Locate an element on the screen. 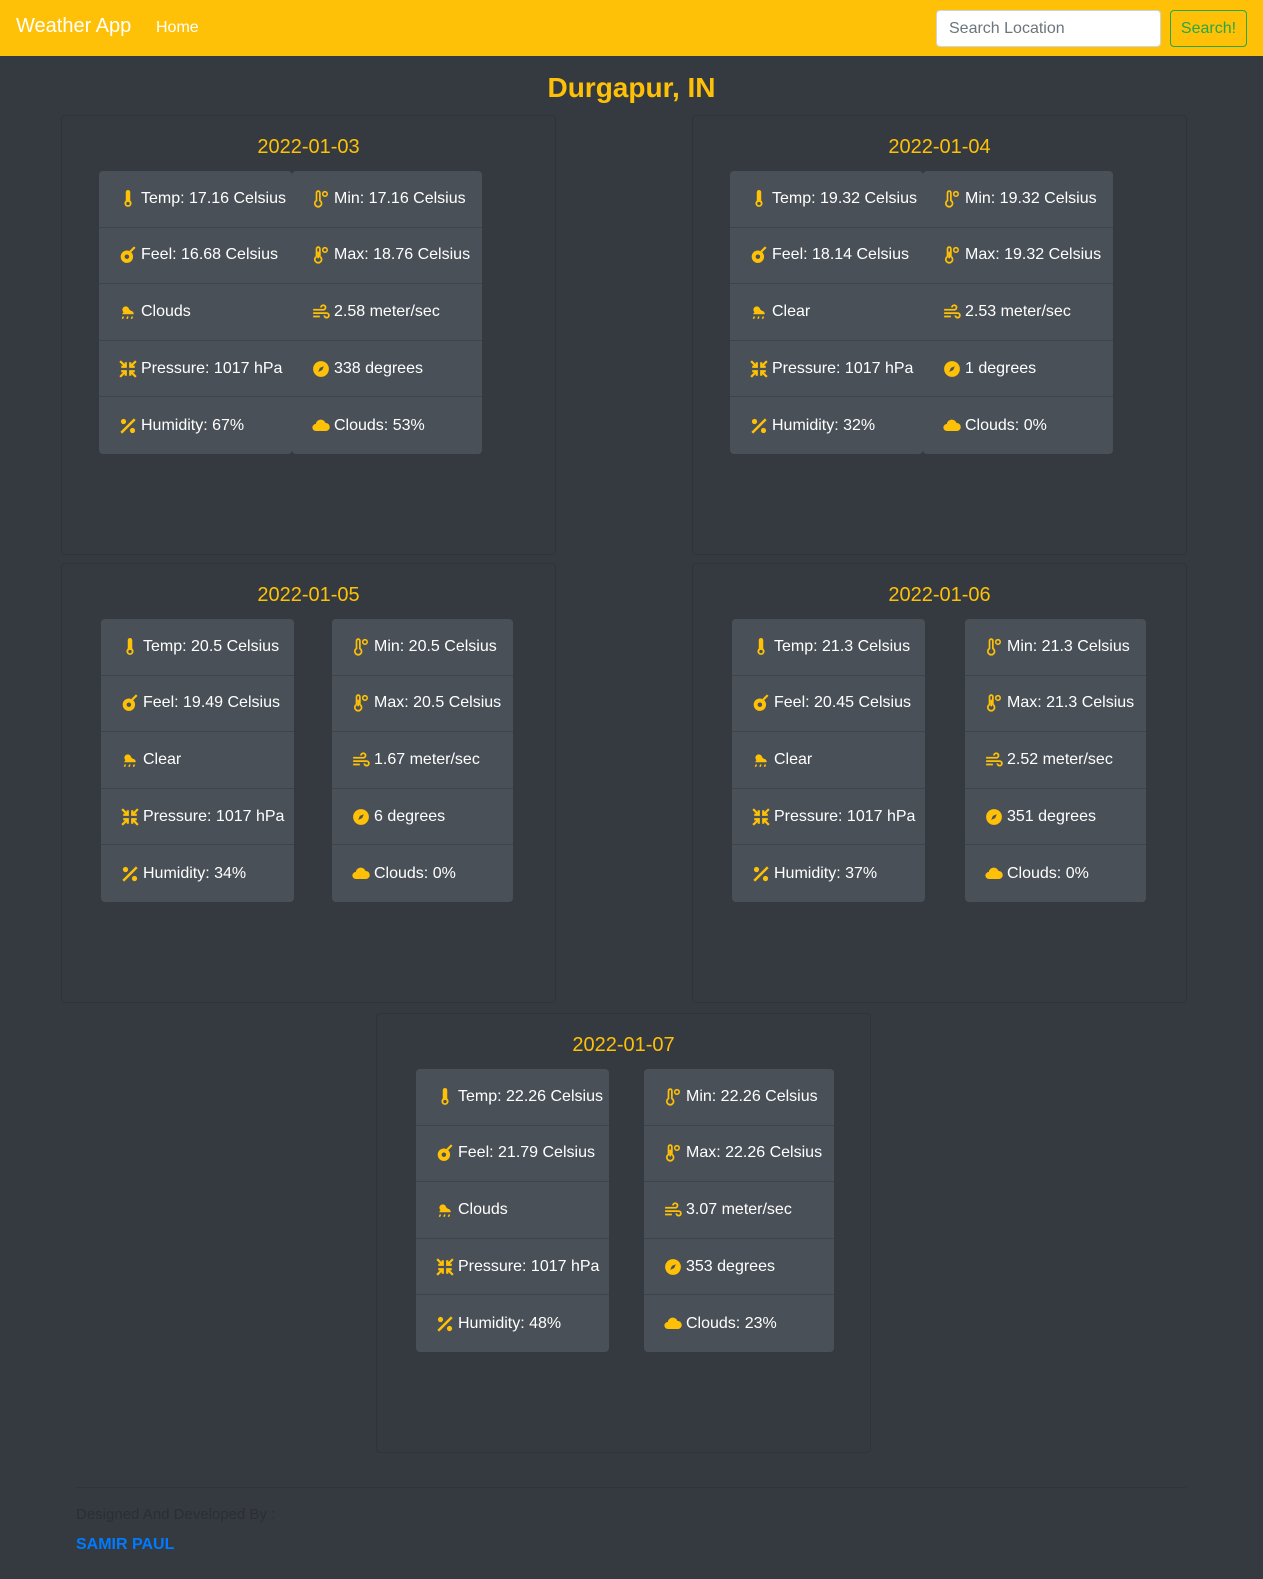 The image size is (1263, 1579). day-date: 2022-01-06 is located at coordinates (939, 595).